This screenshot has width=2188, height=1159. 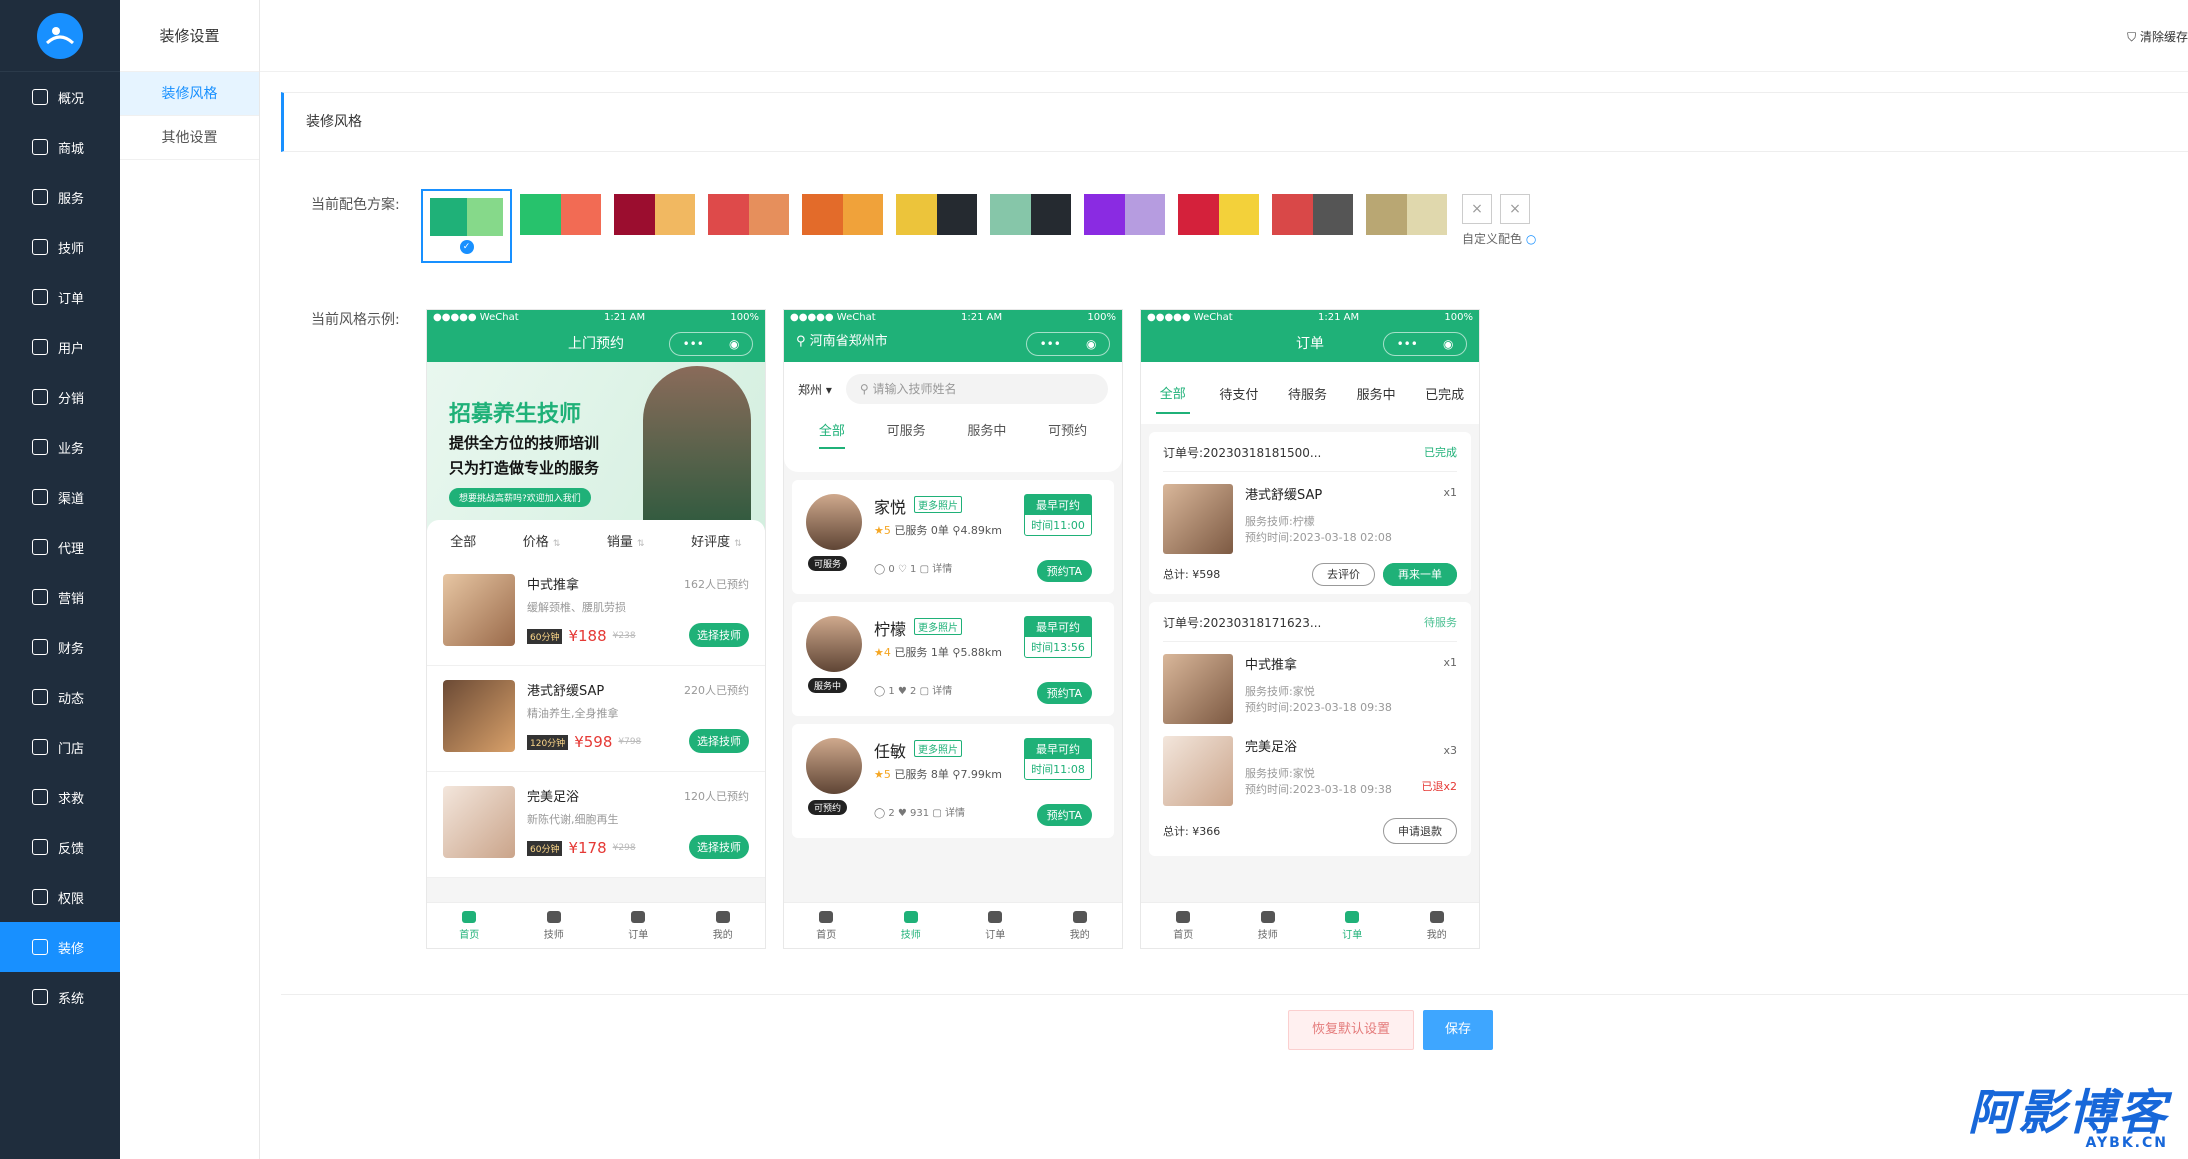 What do you see at coordinates (60, 397) in the screenshot?
I see `sidebar-item: 分销` at bounding box center [60, 397].